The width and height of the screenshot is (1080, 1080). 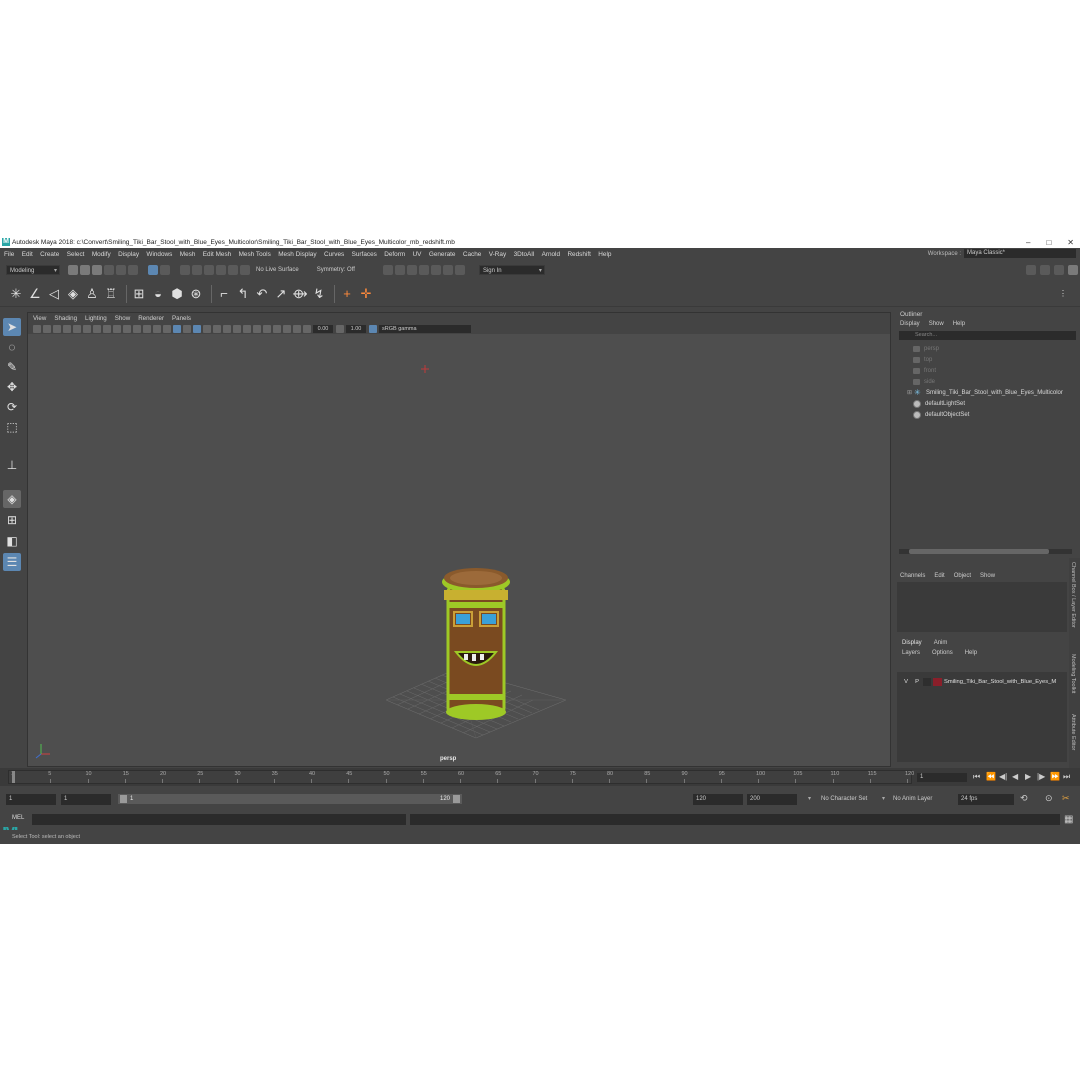 What do you see at coordinates (511, 270) in the screenshot?
I see `sign-in-dropdown: Sign In` at bounding box center [511, 270].